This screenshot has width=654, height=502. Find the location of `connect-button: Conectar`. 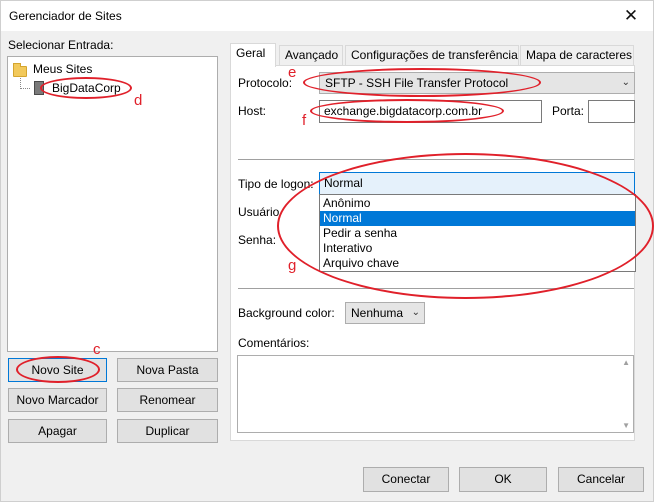

connect-button: Conectar is located at coordinates (406, 479).